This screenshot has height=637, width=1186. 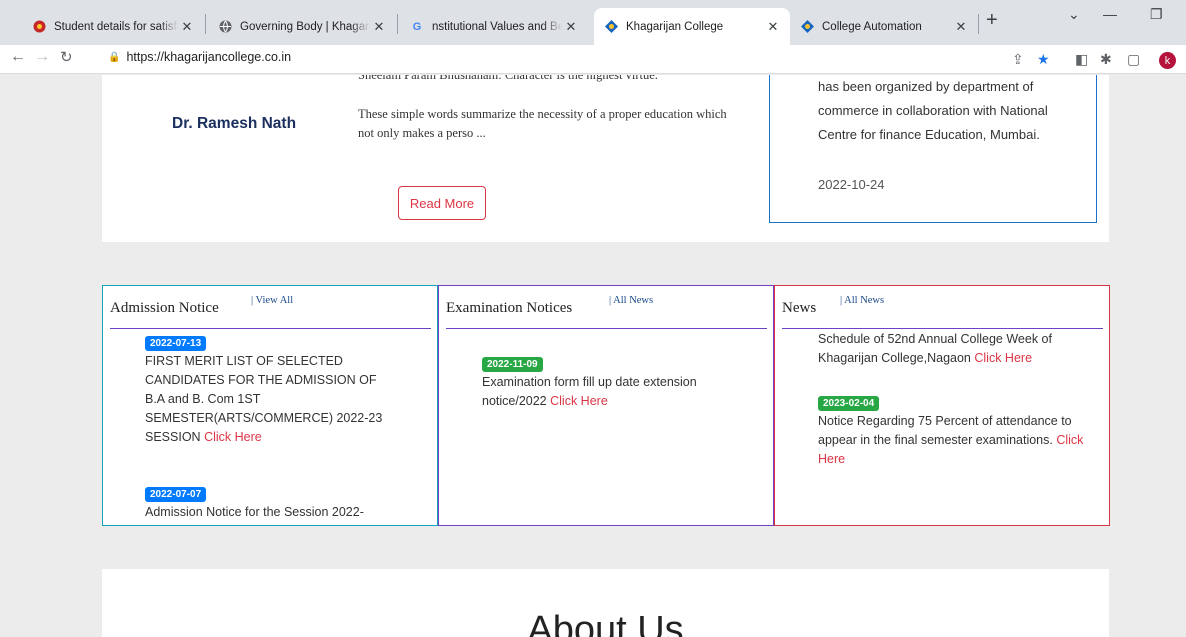 I want to click on tab-institutional-values: G nstitutional Values and Best P ✕, so click(x=494, y=26).